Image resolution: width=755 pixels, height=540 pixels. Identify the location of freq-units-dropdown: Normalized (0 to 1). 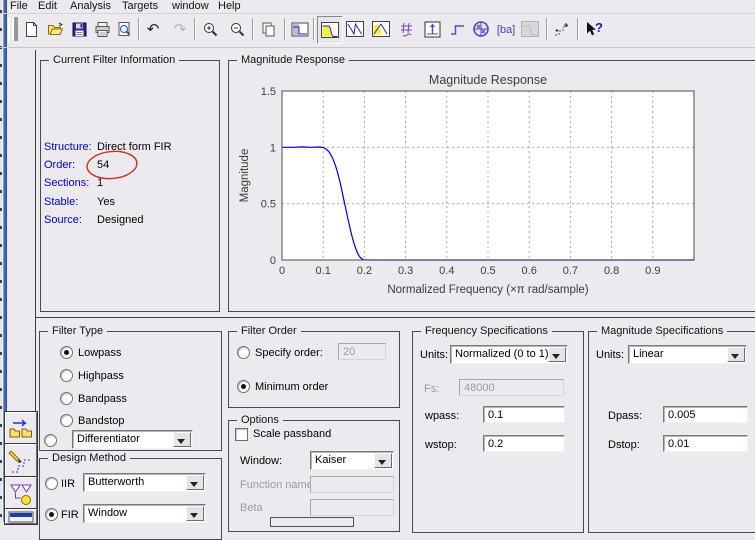
(509, 354).